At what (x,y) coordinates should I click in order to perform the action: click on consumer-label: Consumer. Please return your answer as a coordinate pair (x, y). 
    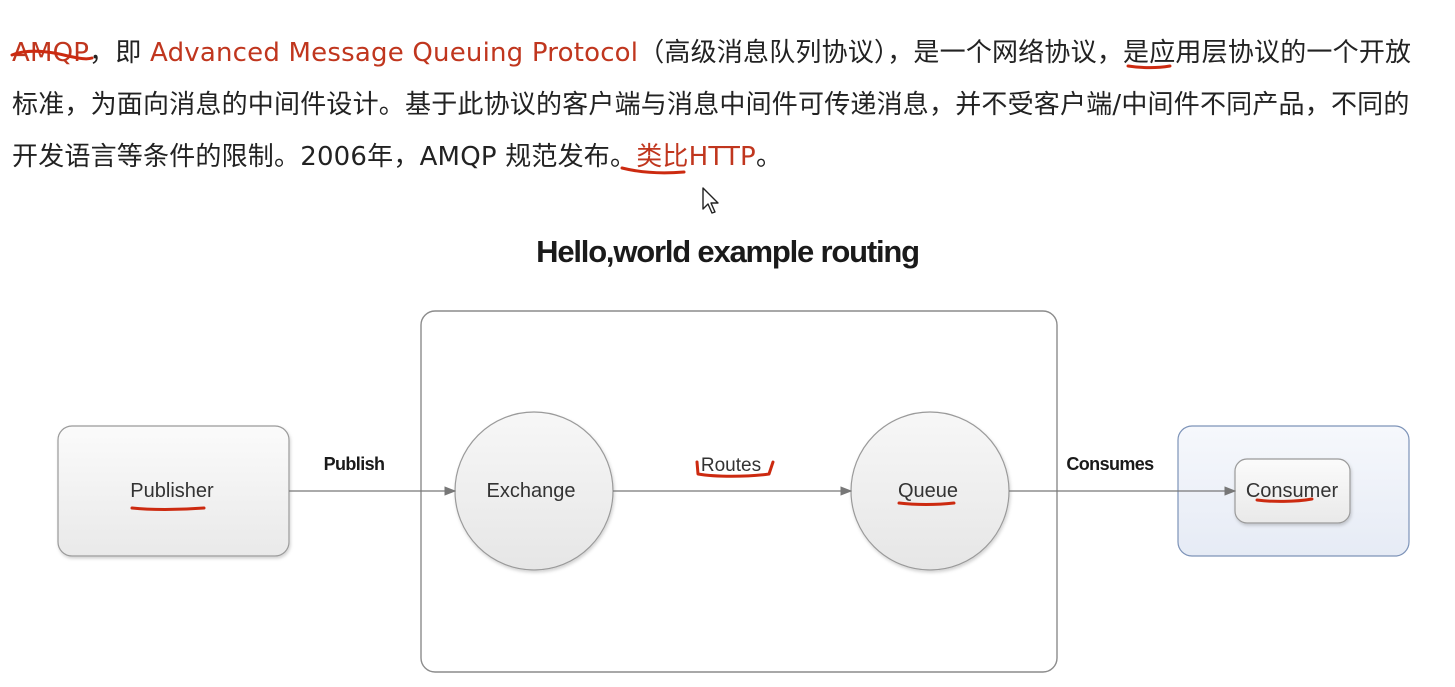
    Looking at the image, I should click on (1292, 491).